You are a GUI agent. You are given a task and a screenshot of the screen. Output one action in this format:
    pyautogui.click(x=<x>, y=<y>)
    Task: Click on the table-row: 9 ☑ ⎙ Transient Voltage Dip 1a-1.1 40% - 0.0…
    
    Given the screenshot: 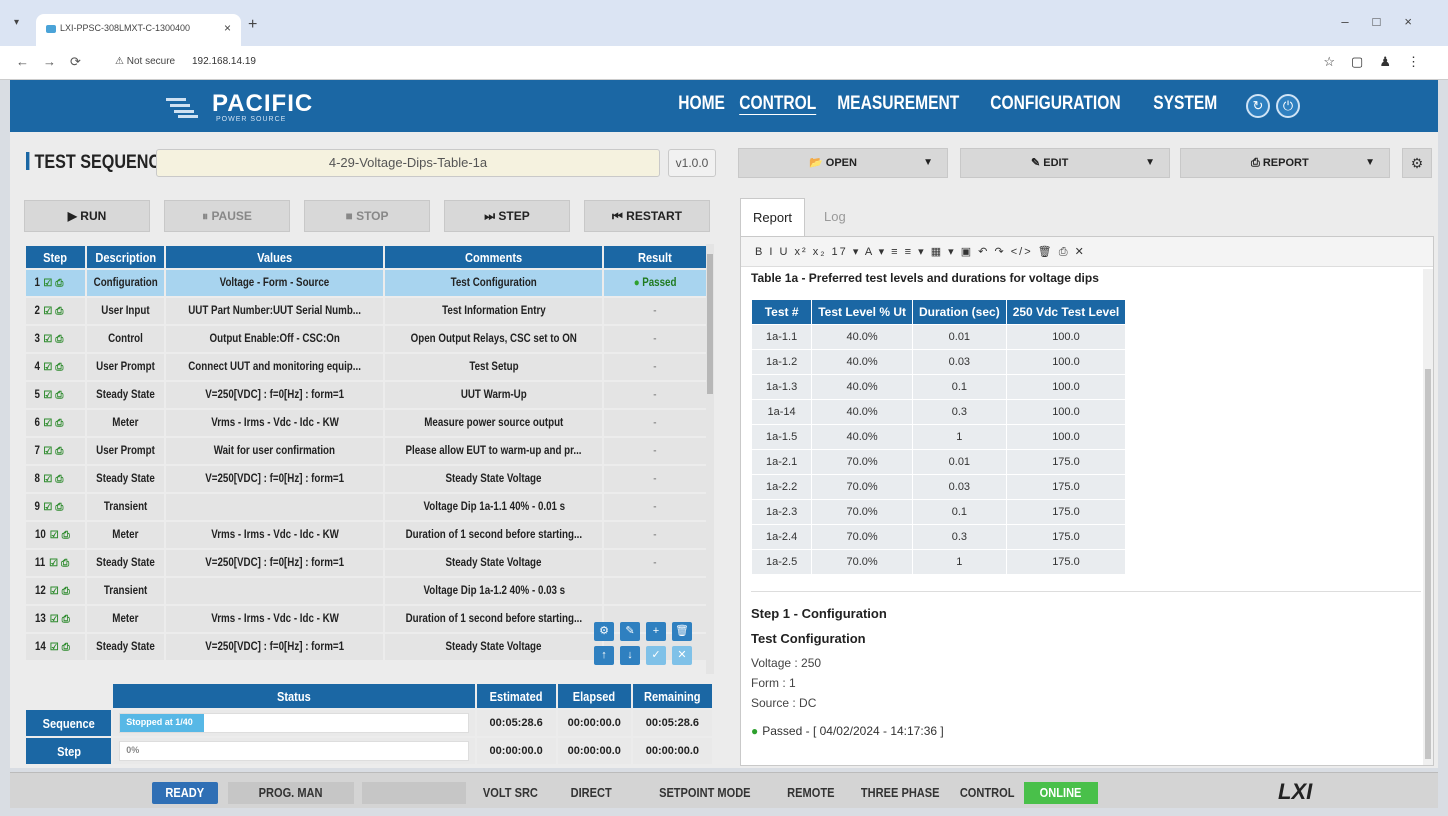 What is the action you would take?
    pyautogui.click(x=366, y=507)
    